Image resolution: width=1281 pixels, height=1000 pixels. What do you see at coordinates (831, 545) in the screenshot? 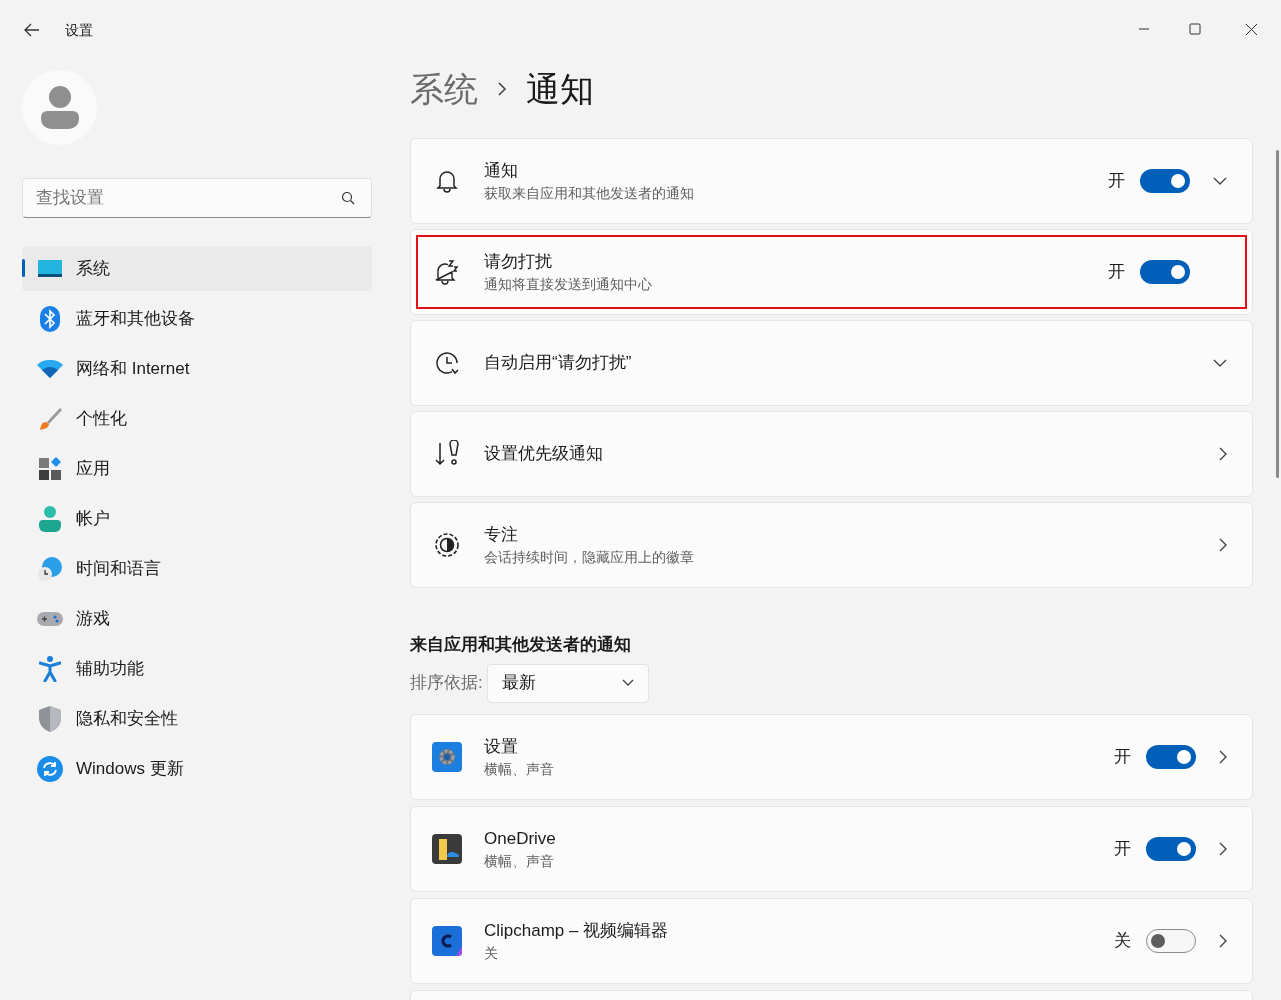
I see `setting-card: 专注 会话持续时间，隐藏应用上的徽章` at bounding box center [831, 545].